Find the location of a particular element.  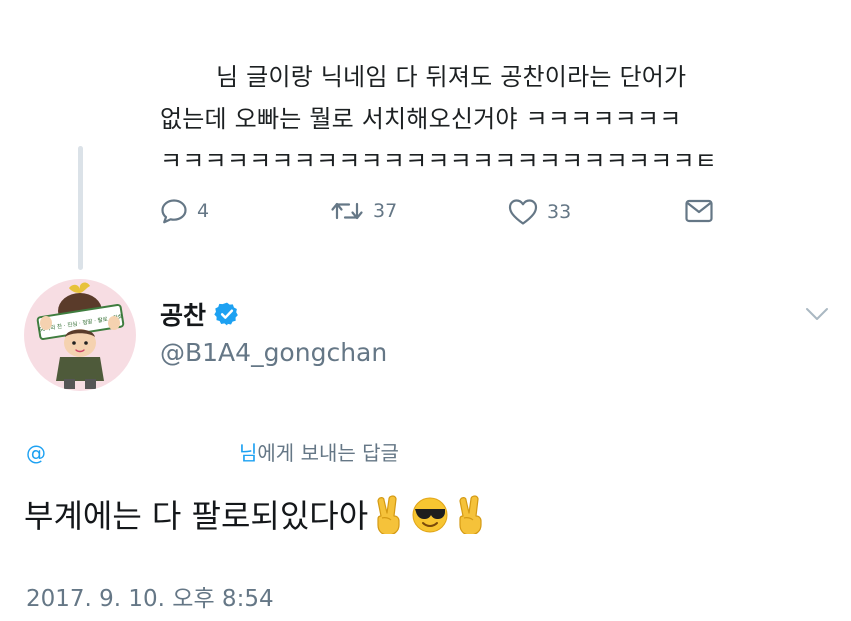

tweet-body: 부계에는 다 팔로되있다아 is located at coordinates (256, 514).